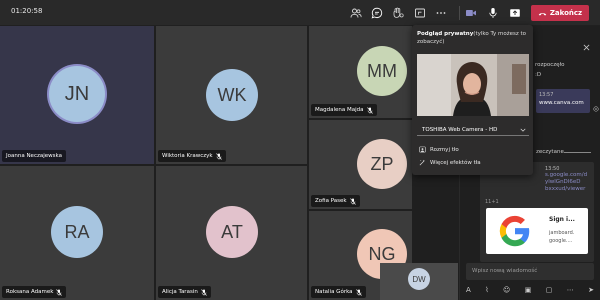 The image size is (600, 300). Describe the element at coordinates (184, 292) in the screenshot. I see `participant-name: Alicja Tarasin` at that location.